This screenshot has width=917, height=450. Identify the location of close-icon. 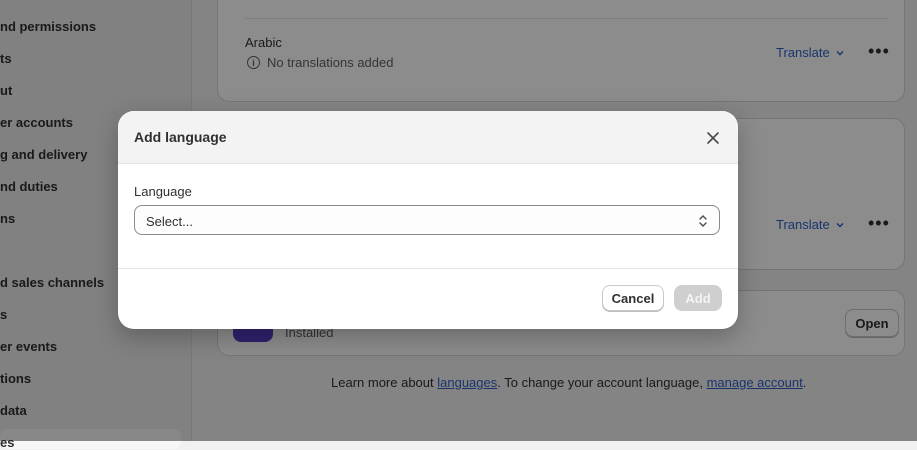
(713, 138).